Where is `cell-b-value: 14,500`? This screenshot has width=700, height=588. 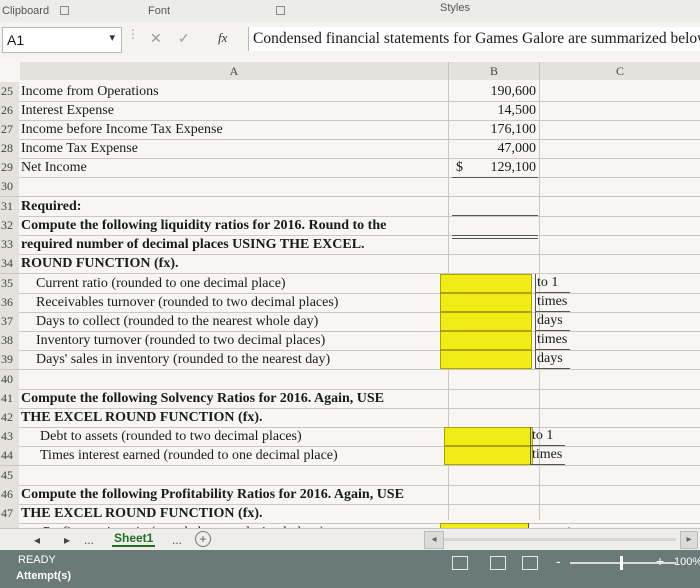
cell-b-value: 14,500 is located at coordinates (494, 110).